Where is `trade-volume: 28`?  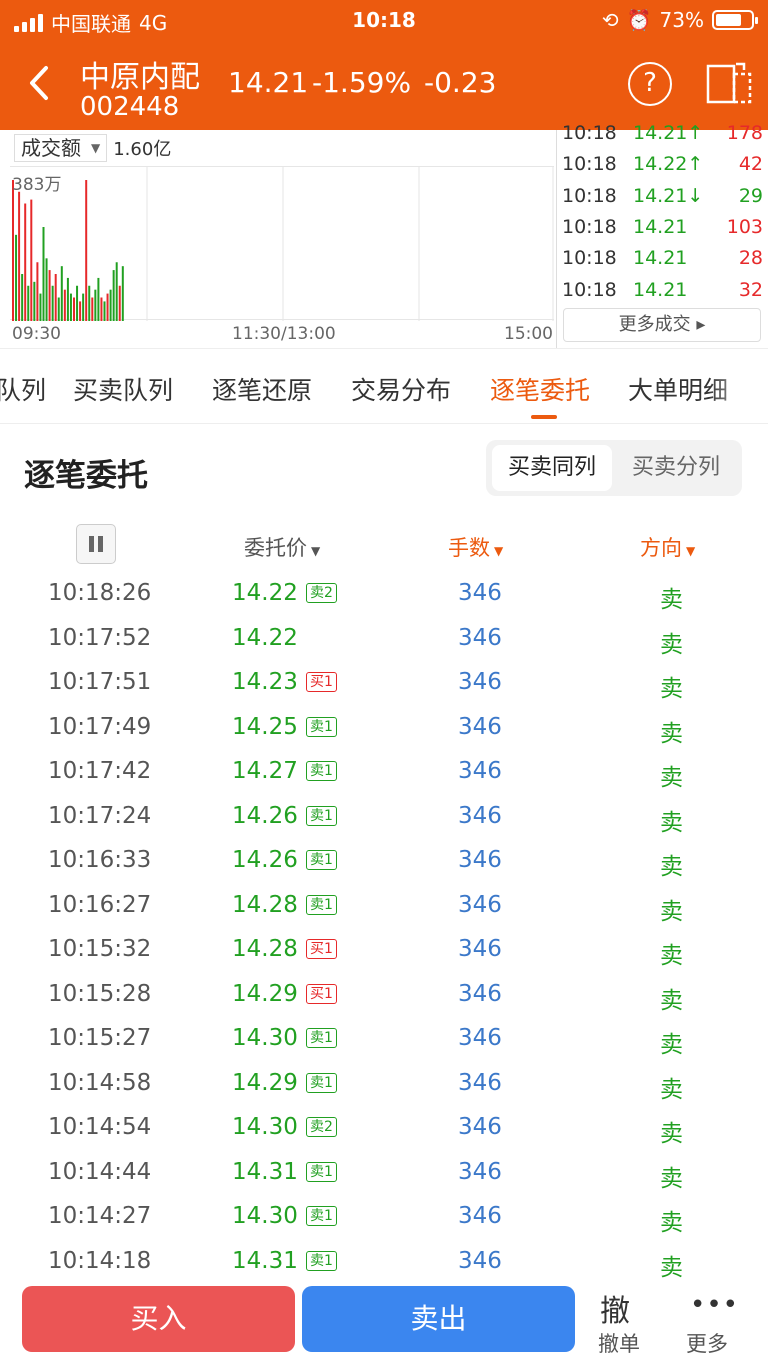 trade-volume: 28 is located at coordinates (750, 258).